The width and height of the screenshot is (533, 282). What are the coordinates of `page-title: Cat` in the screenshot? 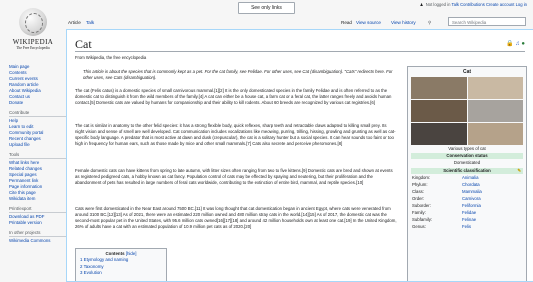 It's located at (83, 44).